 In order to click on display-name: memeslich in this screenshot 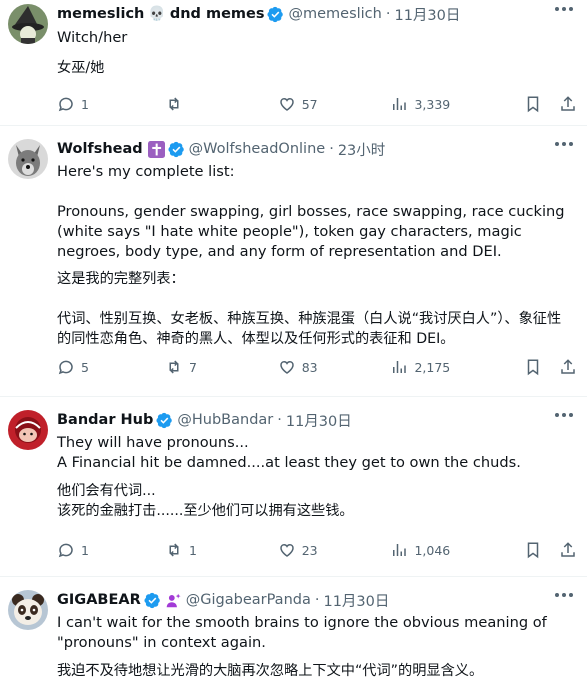, I will do `click(100, 14)`.